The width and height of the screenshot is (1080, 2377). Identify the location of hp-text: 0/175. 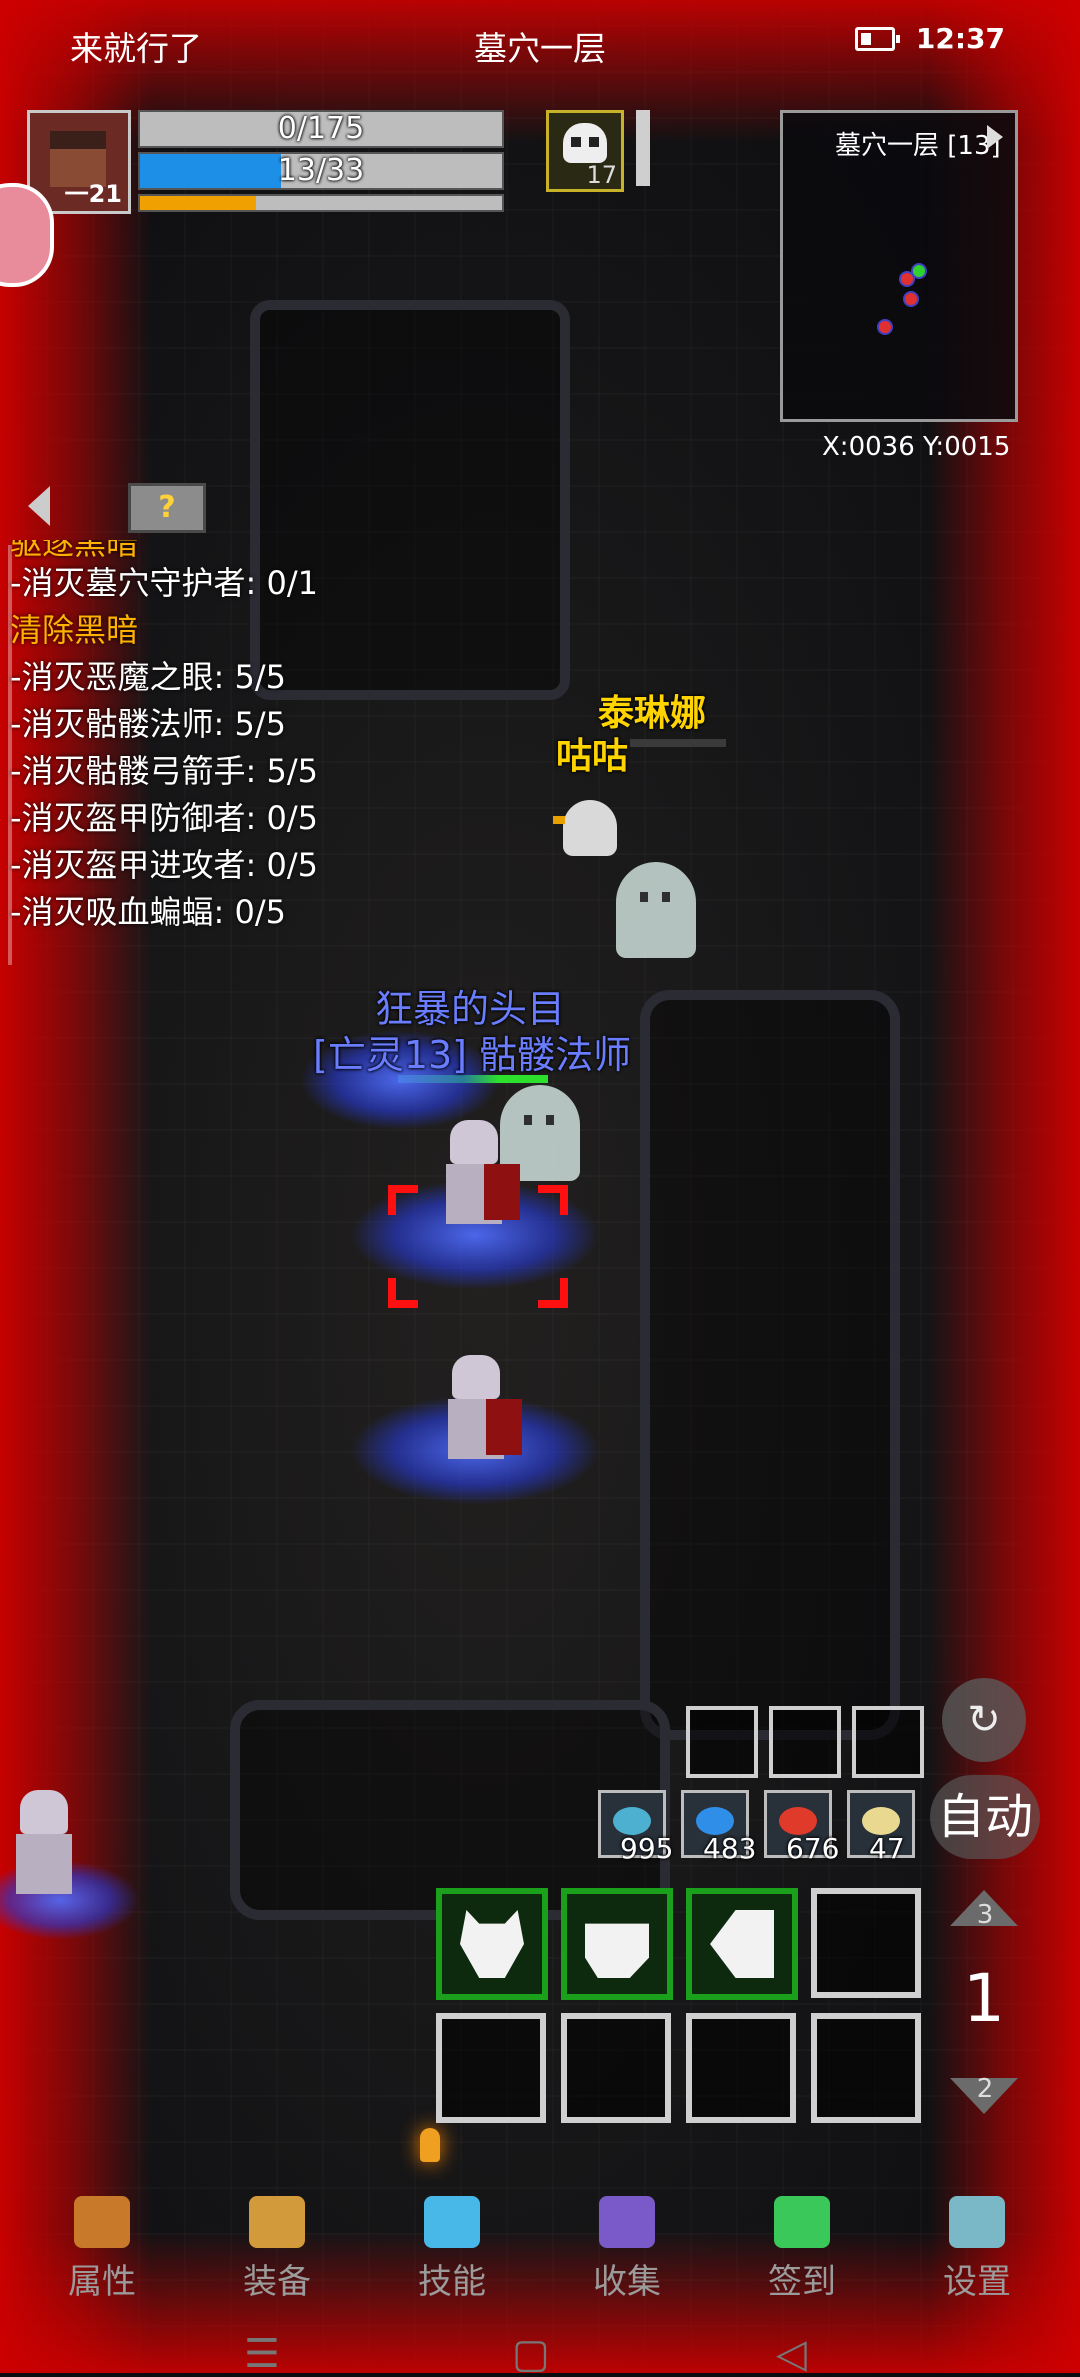
(321, 128).